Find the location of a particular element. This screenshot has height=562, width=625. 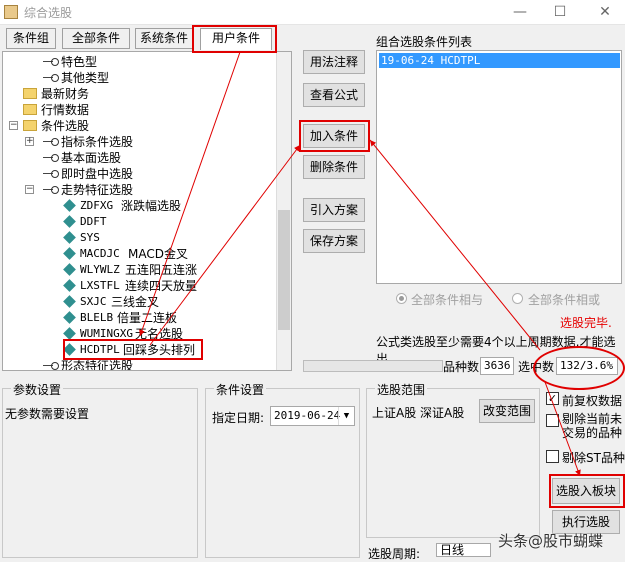

arrow-hit-to-add is located at coordinates (455, 245).